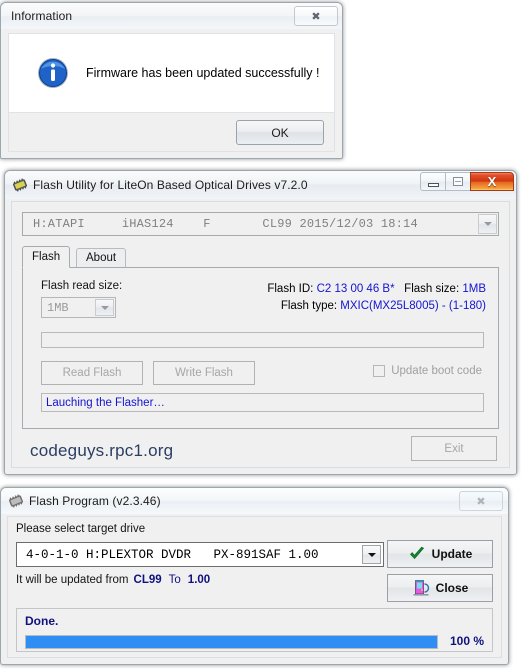  Describe the element at coordinates (203, 73) in the screenshot. I see `information-message: Firmware has been updated successfully !` at that location.